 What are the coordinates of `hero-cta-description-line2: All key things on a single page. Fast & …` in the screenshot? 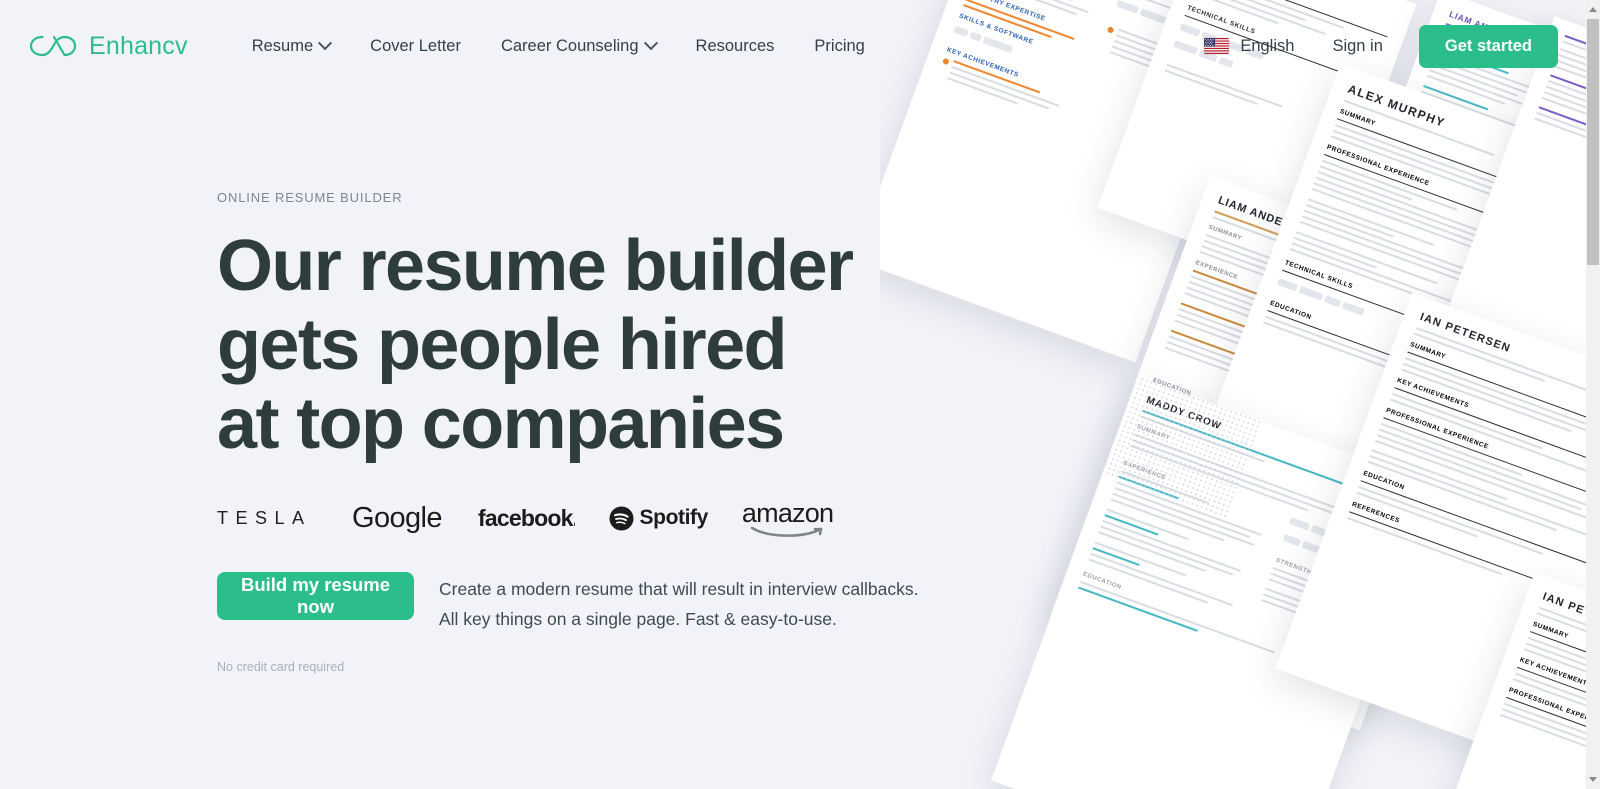 It's located at (638, 619).